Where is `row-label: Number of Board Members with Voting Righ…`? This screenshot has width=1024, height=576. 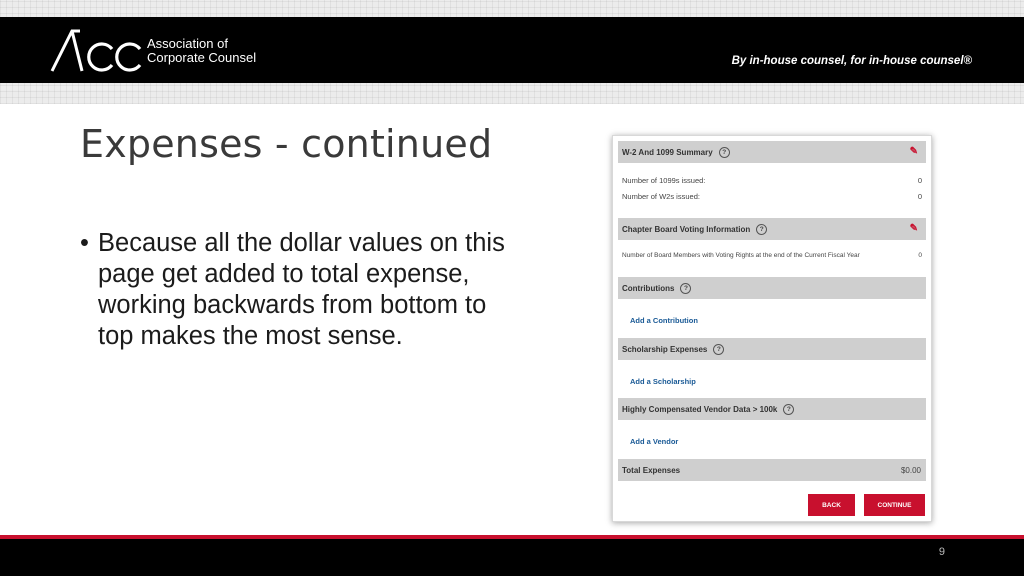 row-label: Number of Board Members with Voting Righ… is located at coordinates (741, 255).